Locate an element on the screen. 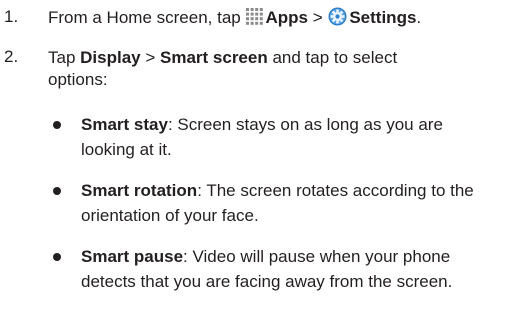 Image resolution: width=510 pixels, height=314 pixels. settings-gear-icon is located at coordinates (337, 16).